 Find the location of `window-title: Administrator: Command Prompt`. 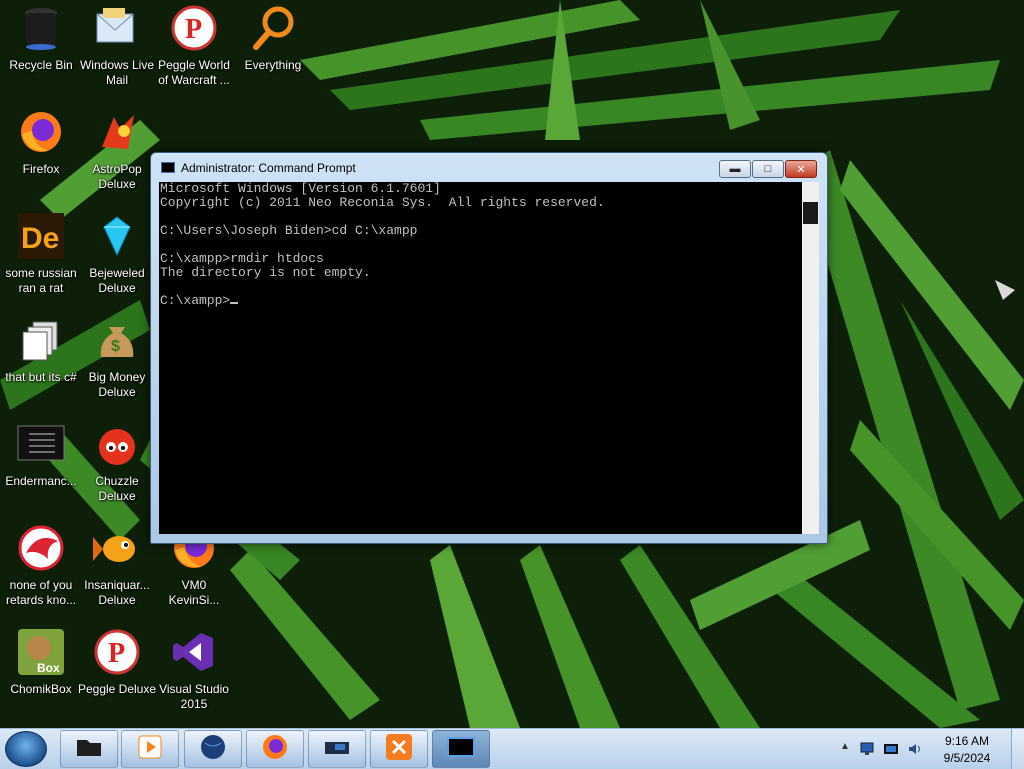

window-title: Administrator: Command Prompt is located at coordinates (268, 168).